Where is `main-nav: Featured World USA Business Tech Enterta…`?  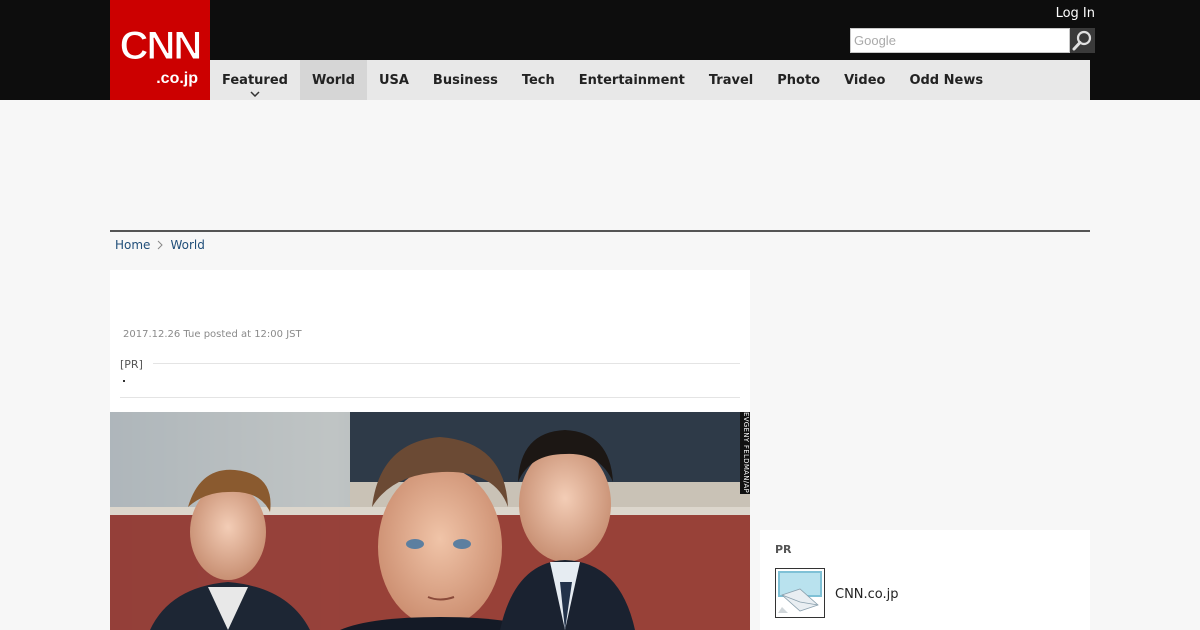
main-nav: Featured World USA Business Tech Enterta… is located at coordinates (650, 80).